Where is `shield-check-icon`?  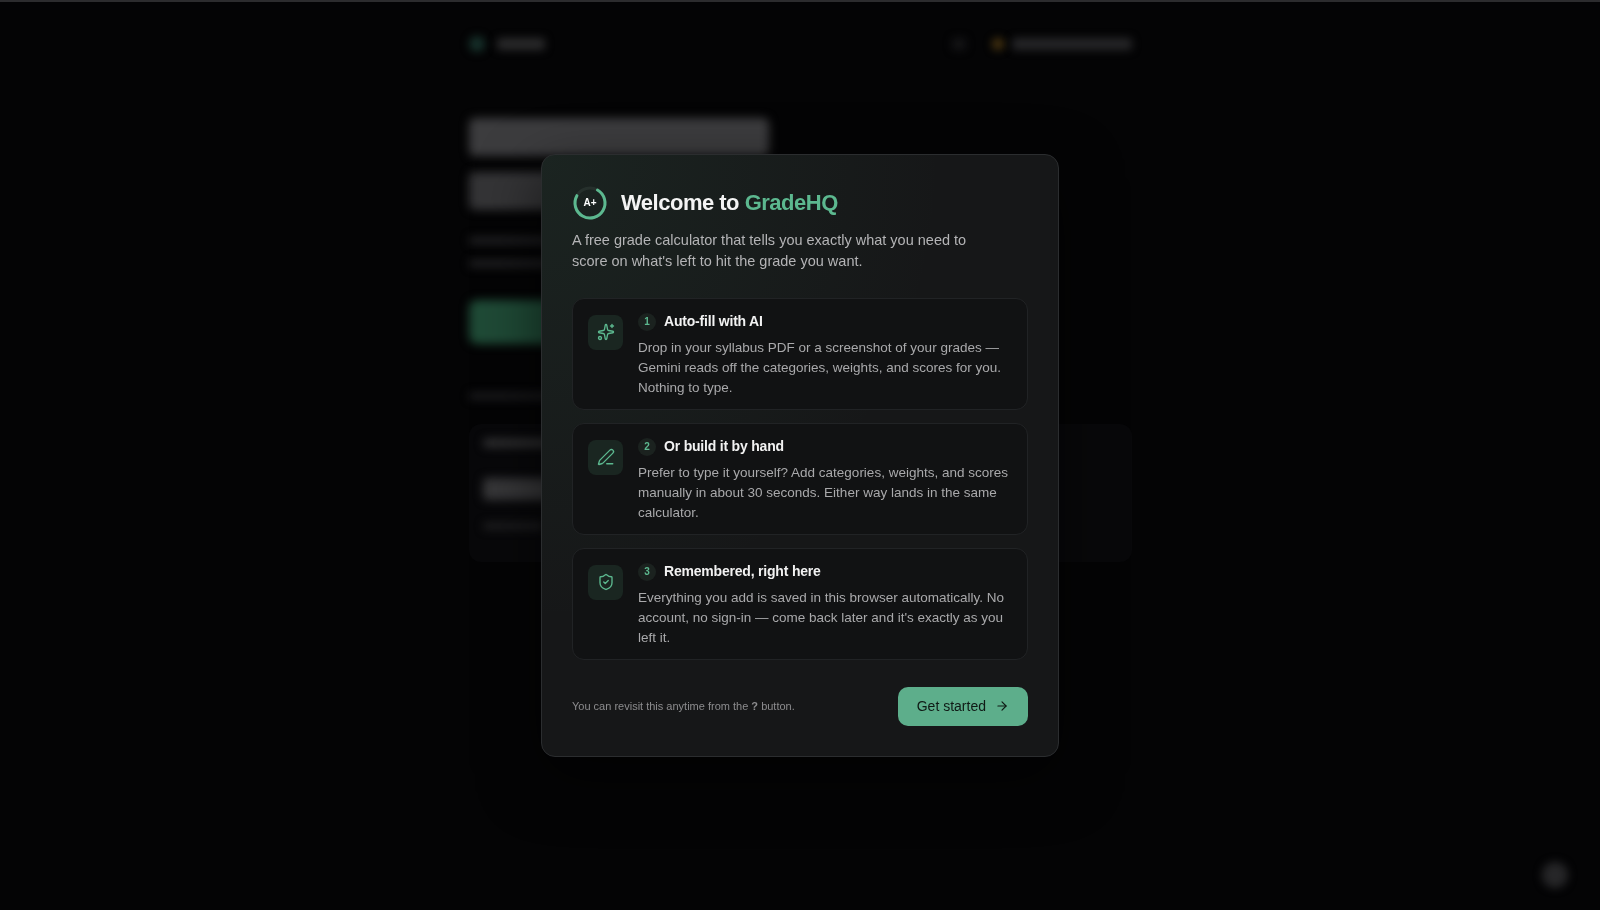
shield-check-icon is located at coordinates (605, 582).